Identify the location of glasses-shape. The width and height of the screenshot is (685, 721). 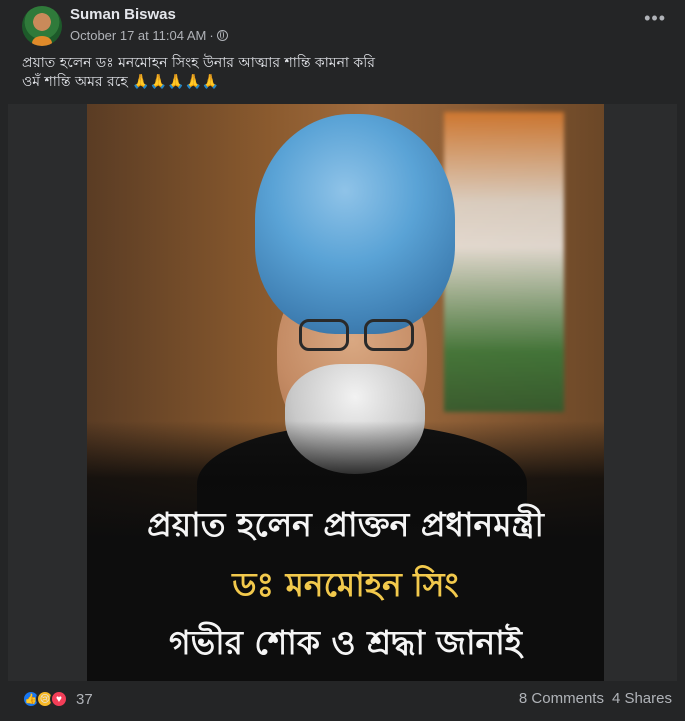
(356, 336).